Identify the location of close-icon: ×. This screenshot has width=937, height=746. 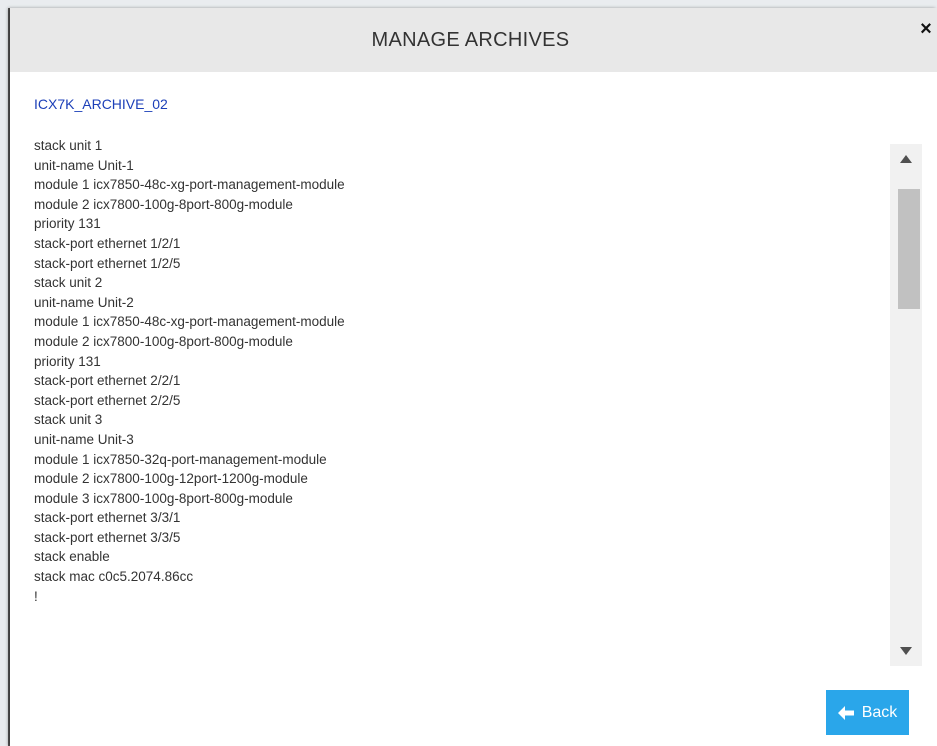
(926, 29).